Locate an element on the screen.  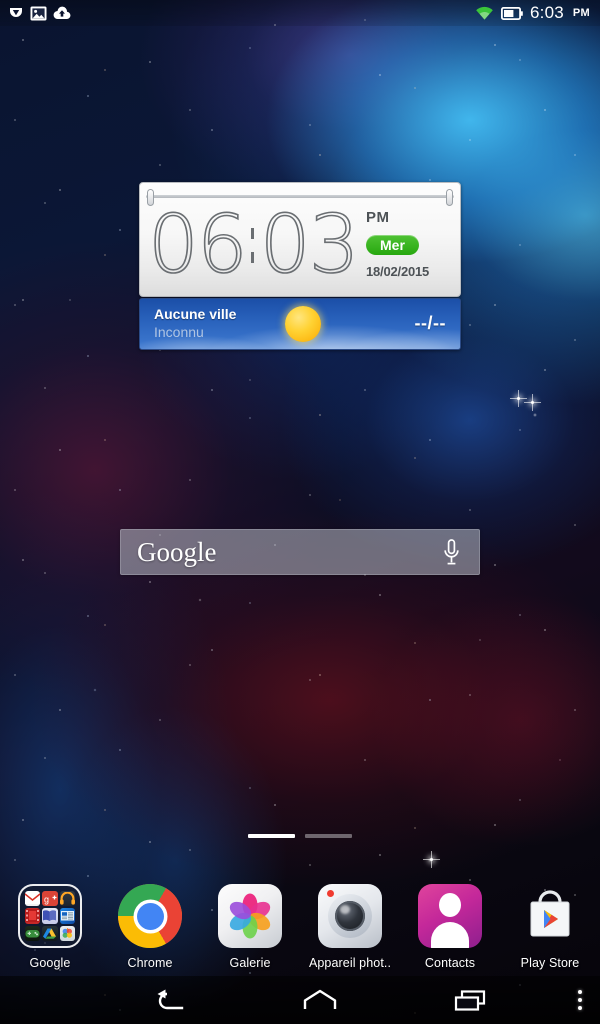
back-button is located at coordinates (170, 1000).